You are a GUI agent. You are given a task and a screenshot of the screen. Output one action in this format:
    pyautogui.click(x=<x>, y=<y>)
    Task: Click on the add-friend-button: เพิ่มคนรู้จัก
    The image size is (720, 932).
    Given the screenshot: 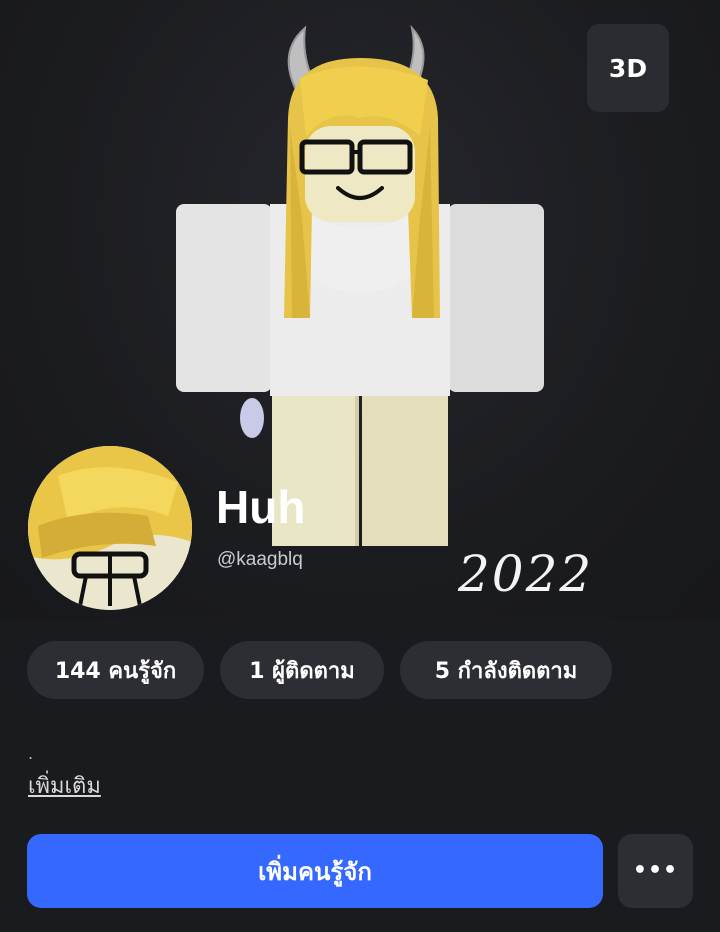 What is the action you would take?
    pyautogui.click(x=315, y=871)
    